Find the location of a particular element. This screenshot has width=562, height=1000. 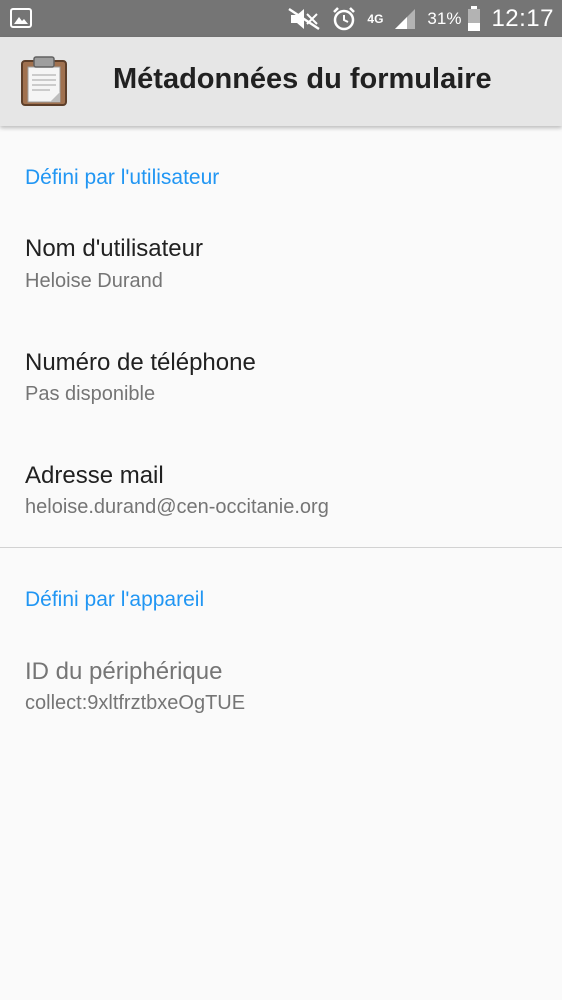

battery-percent: 31% is located at coordinates (444, 18).